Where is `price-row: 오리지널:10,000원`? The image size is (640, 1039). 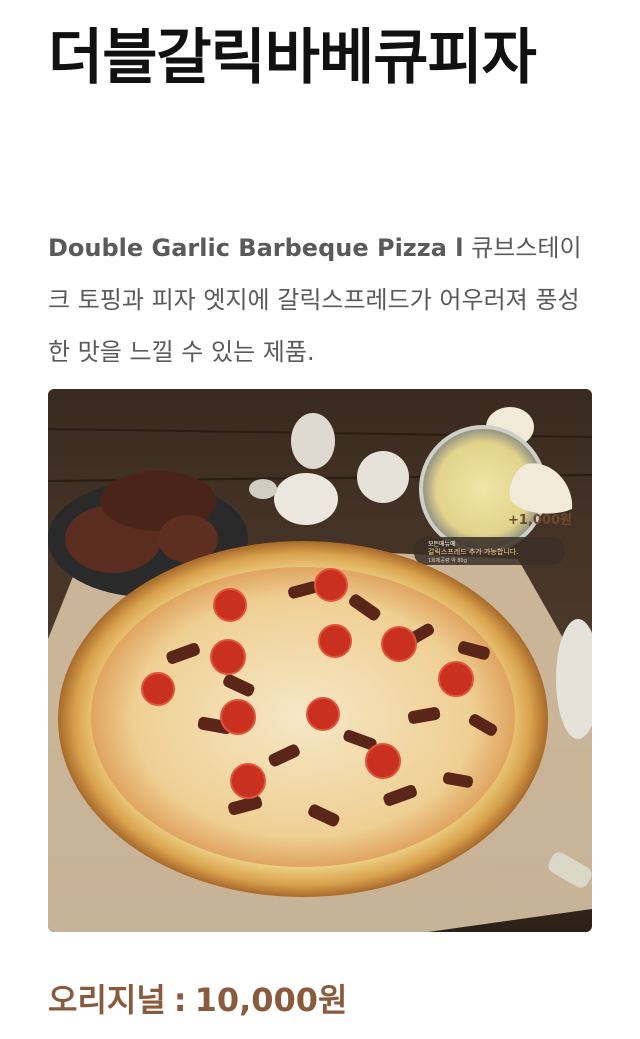
price-row: 오리지널:10,000원 is located at coordinates (198, 1000).